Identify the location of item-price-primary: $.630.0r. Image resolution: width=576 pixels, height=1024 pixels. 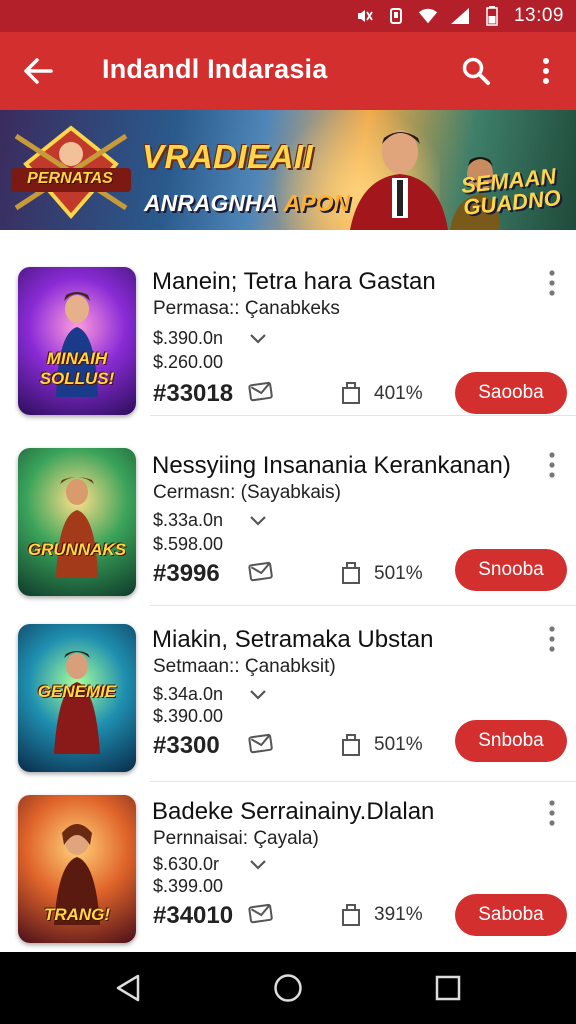
(186, 864).